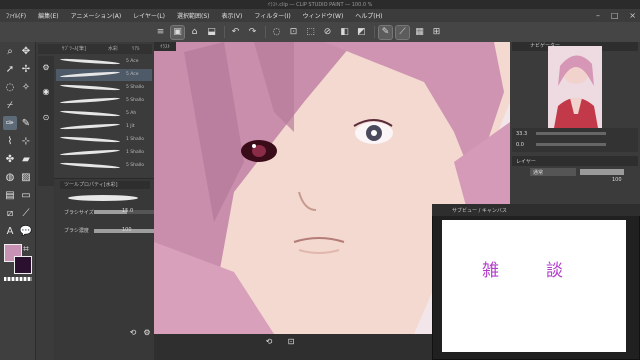 The image size is (640, 360). I want to click on menu-icon: ≡, so click(160, 32).